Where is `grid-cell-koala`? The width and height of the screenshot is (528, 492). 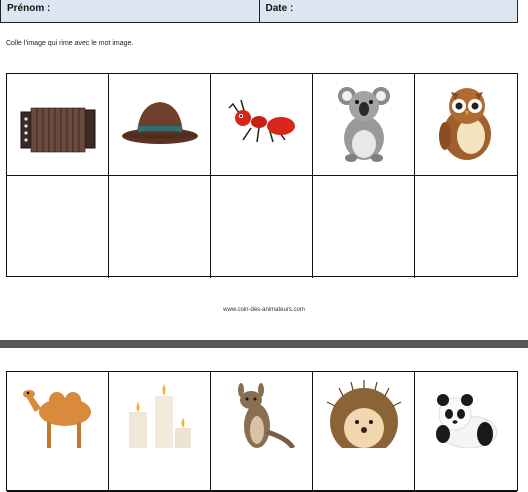
grid-cell-koala is located at coordinates (364, 125).